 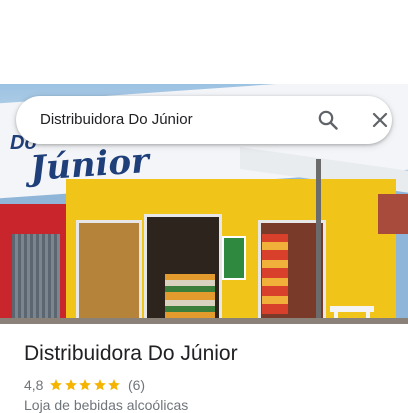 I want to click on place-title: Distribuidora Do Júnior, so click(x=131, y=354).